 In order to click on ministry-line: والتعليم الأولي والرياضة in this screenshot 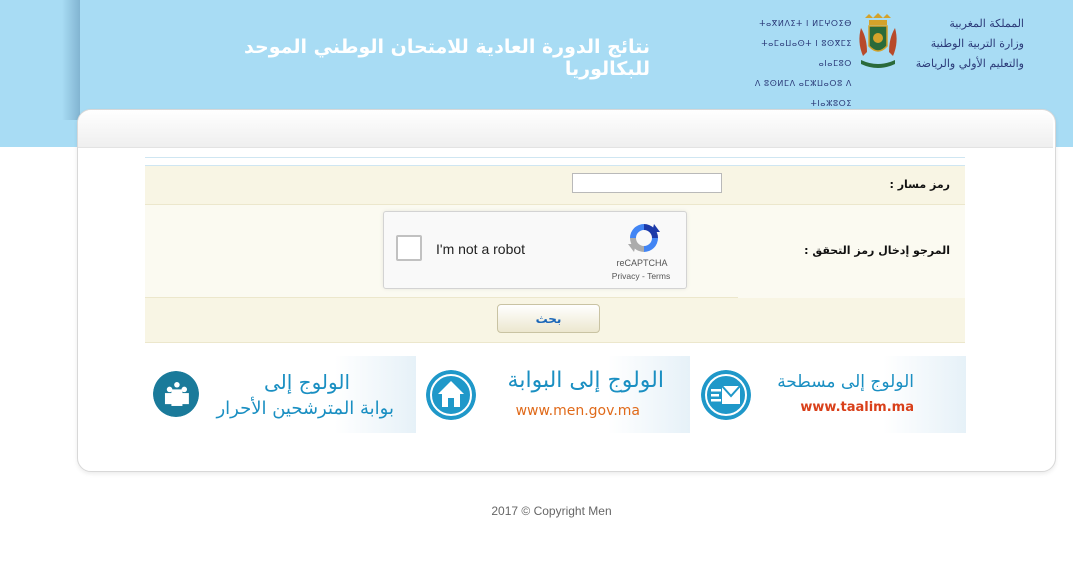, I will do `click(969, 63)`.